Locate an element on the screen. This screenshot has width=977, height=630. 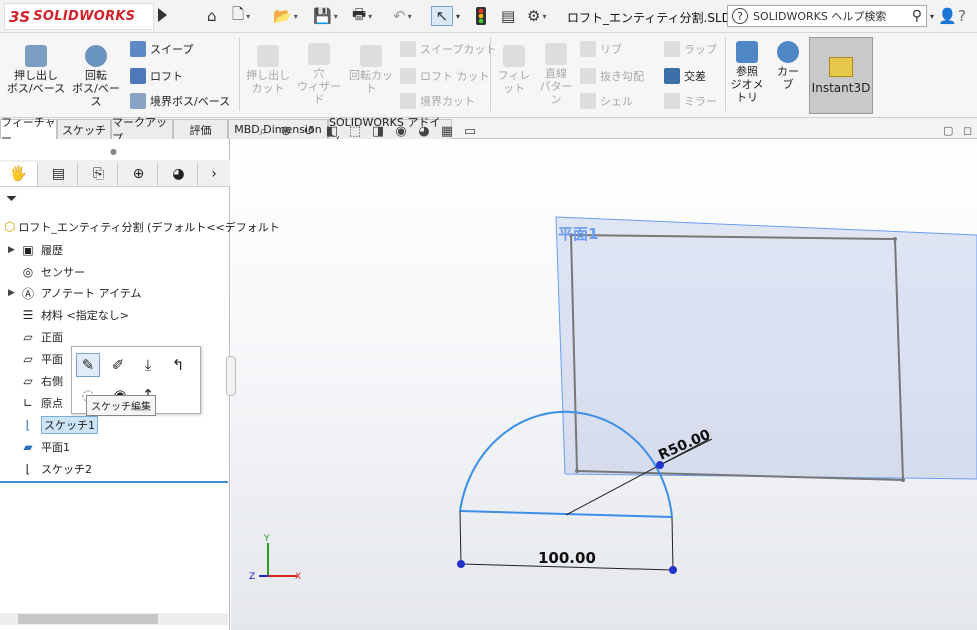
home-icon: ⌂ is located at coordinates (212, 16).